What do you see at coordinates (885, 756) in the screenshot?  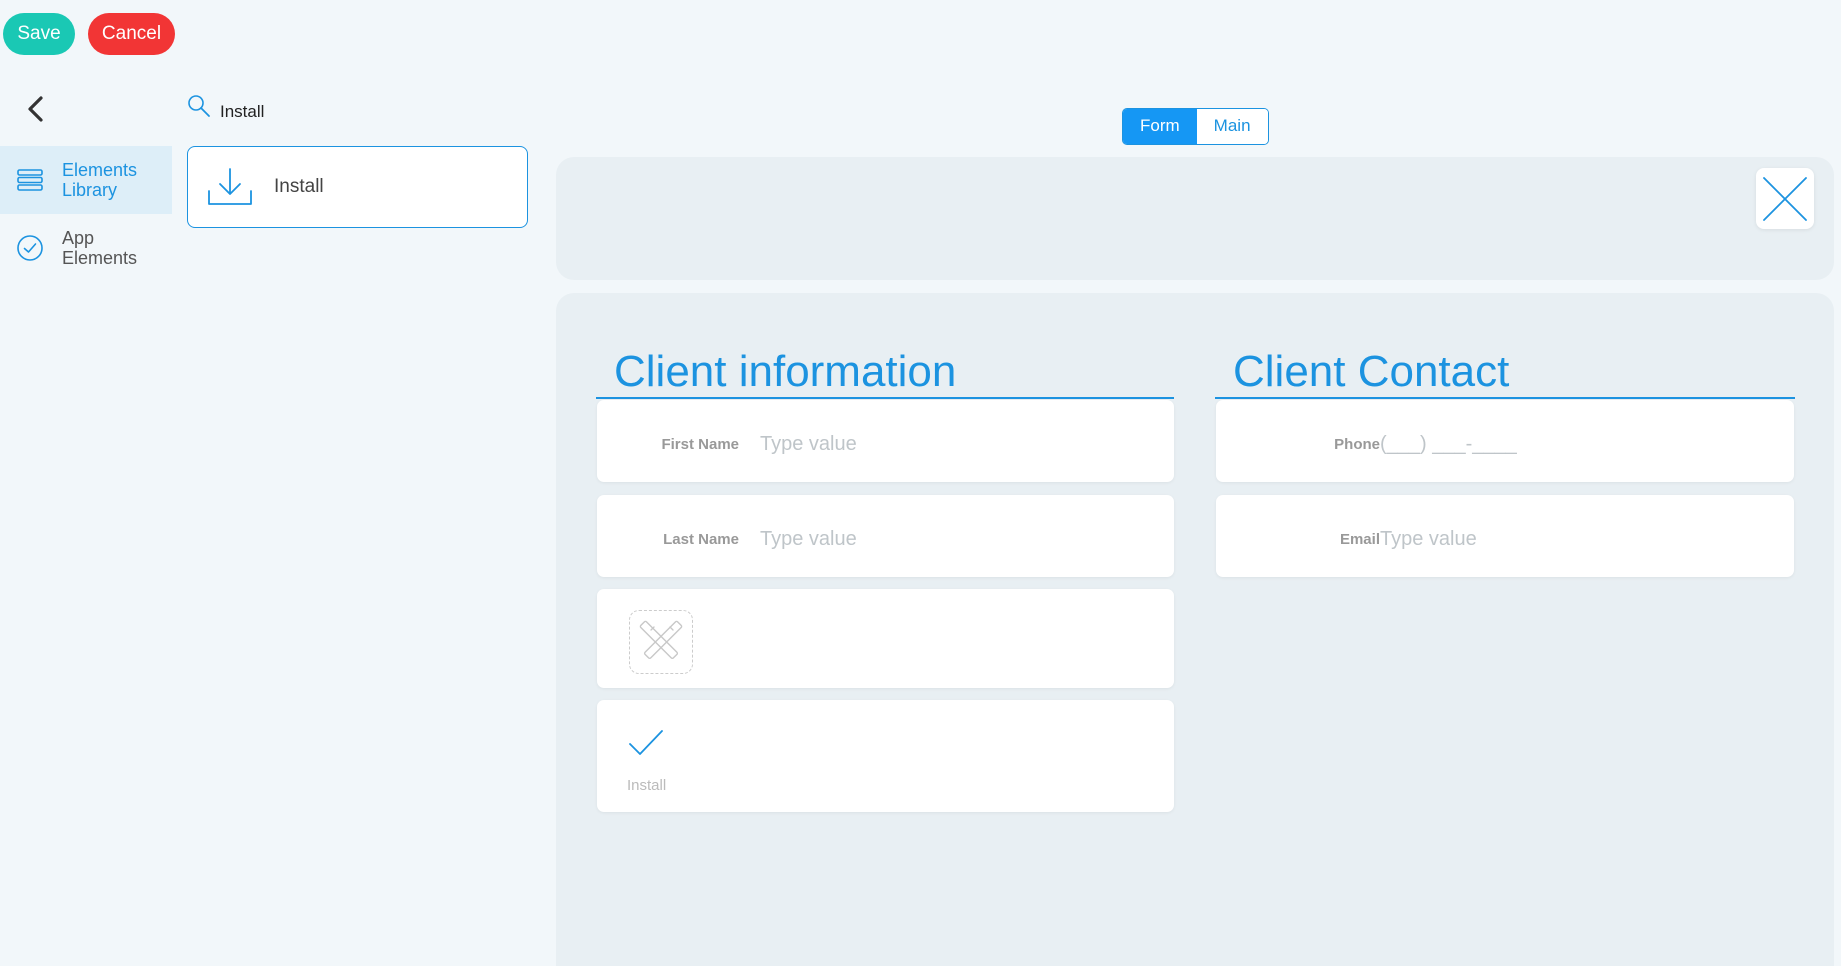 I see `checkbox-field: Install` at bounding box center [885, 756].